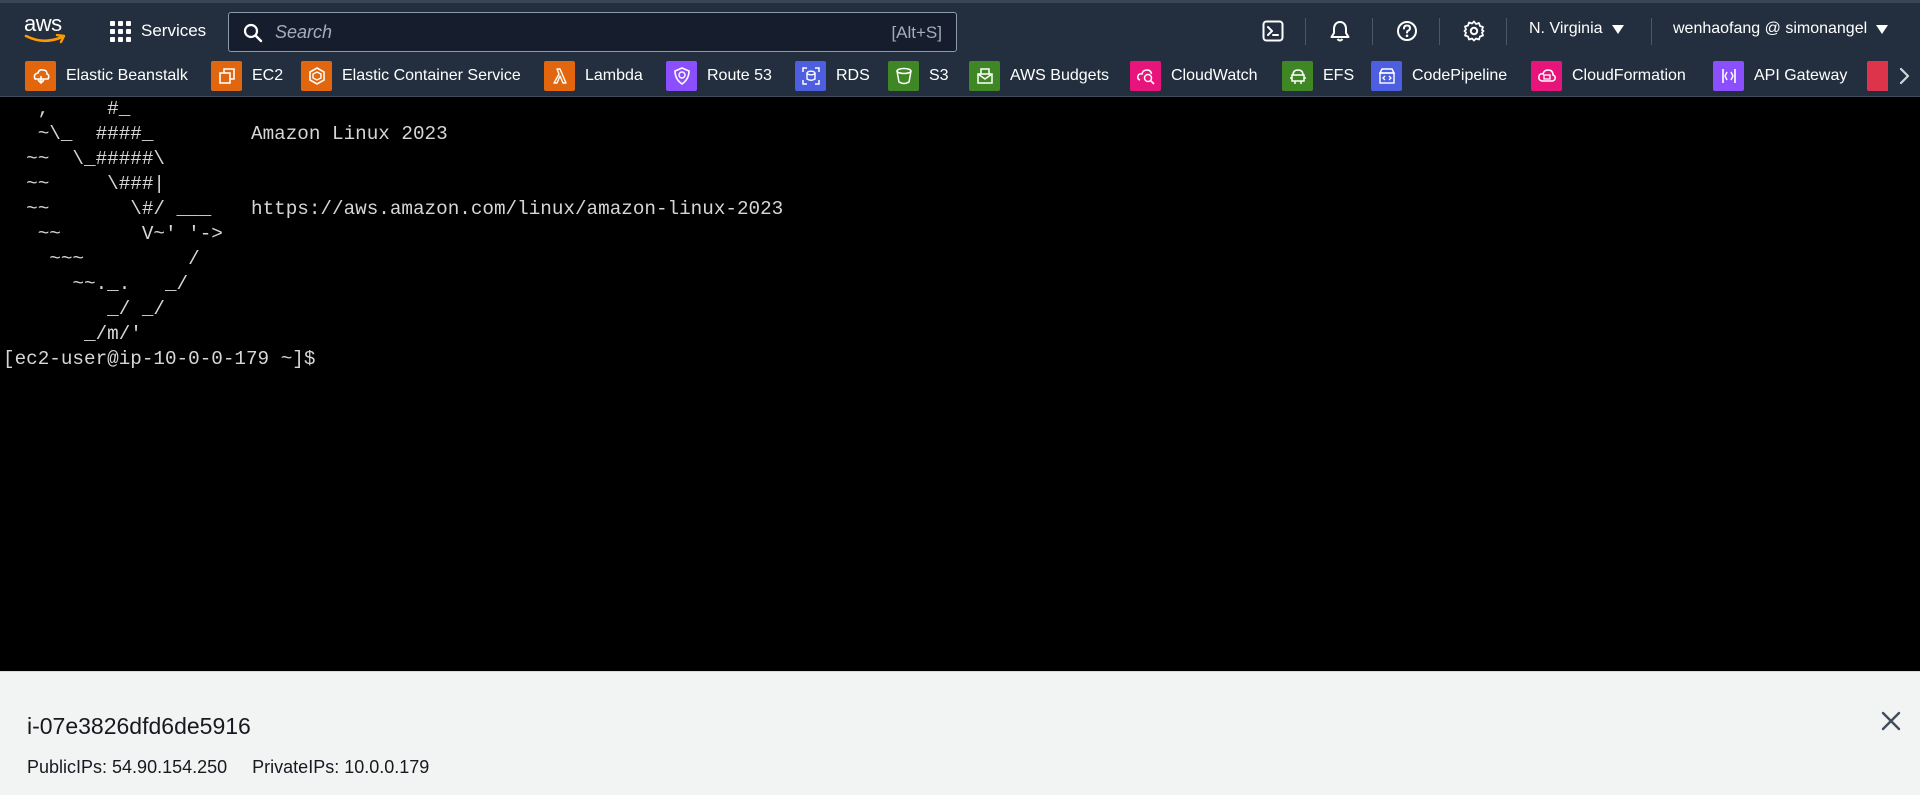 This screenshot has height=795, width=1920. Describe the element at coordinates (903, 76) in the screenshot. I see `s3-icon` at that location.